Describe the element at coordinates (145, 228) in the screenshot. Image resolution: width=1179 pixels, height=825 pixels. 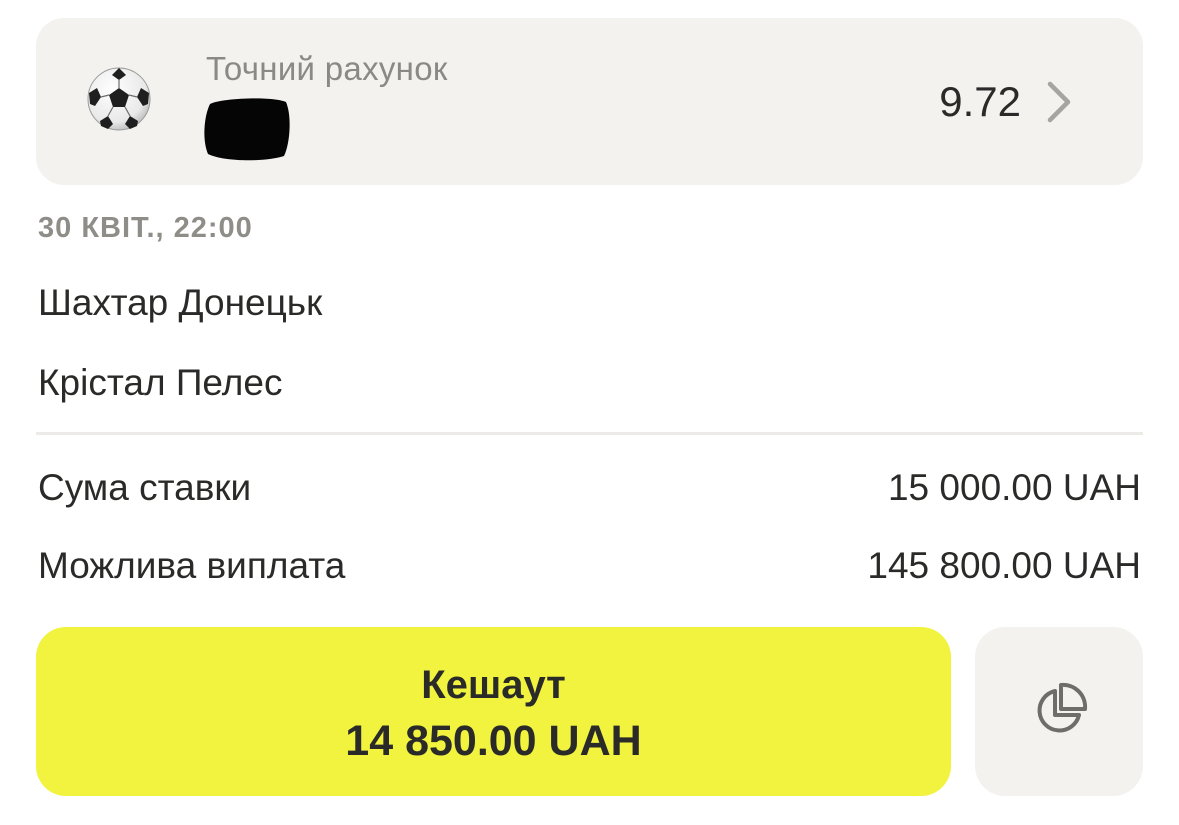
I see `event-datetime: 30 КВІТ., 22:00` at that location.